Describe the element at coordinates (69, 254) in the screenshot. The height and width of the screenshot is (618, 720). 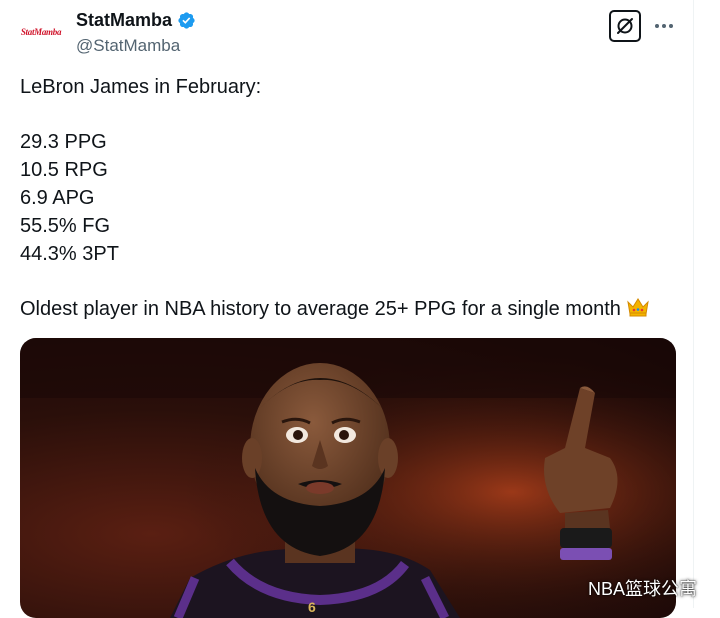
I see `stat-line: 44.3% 3PT` at that location.